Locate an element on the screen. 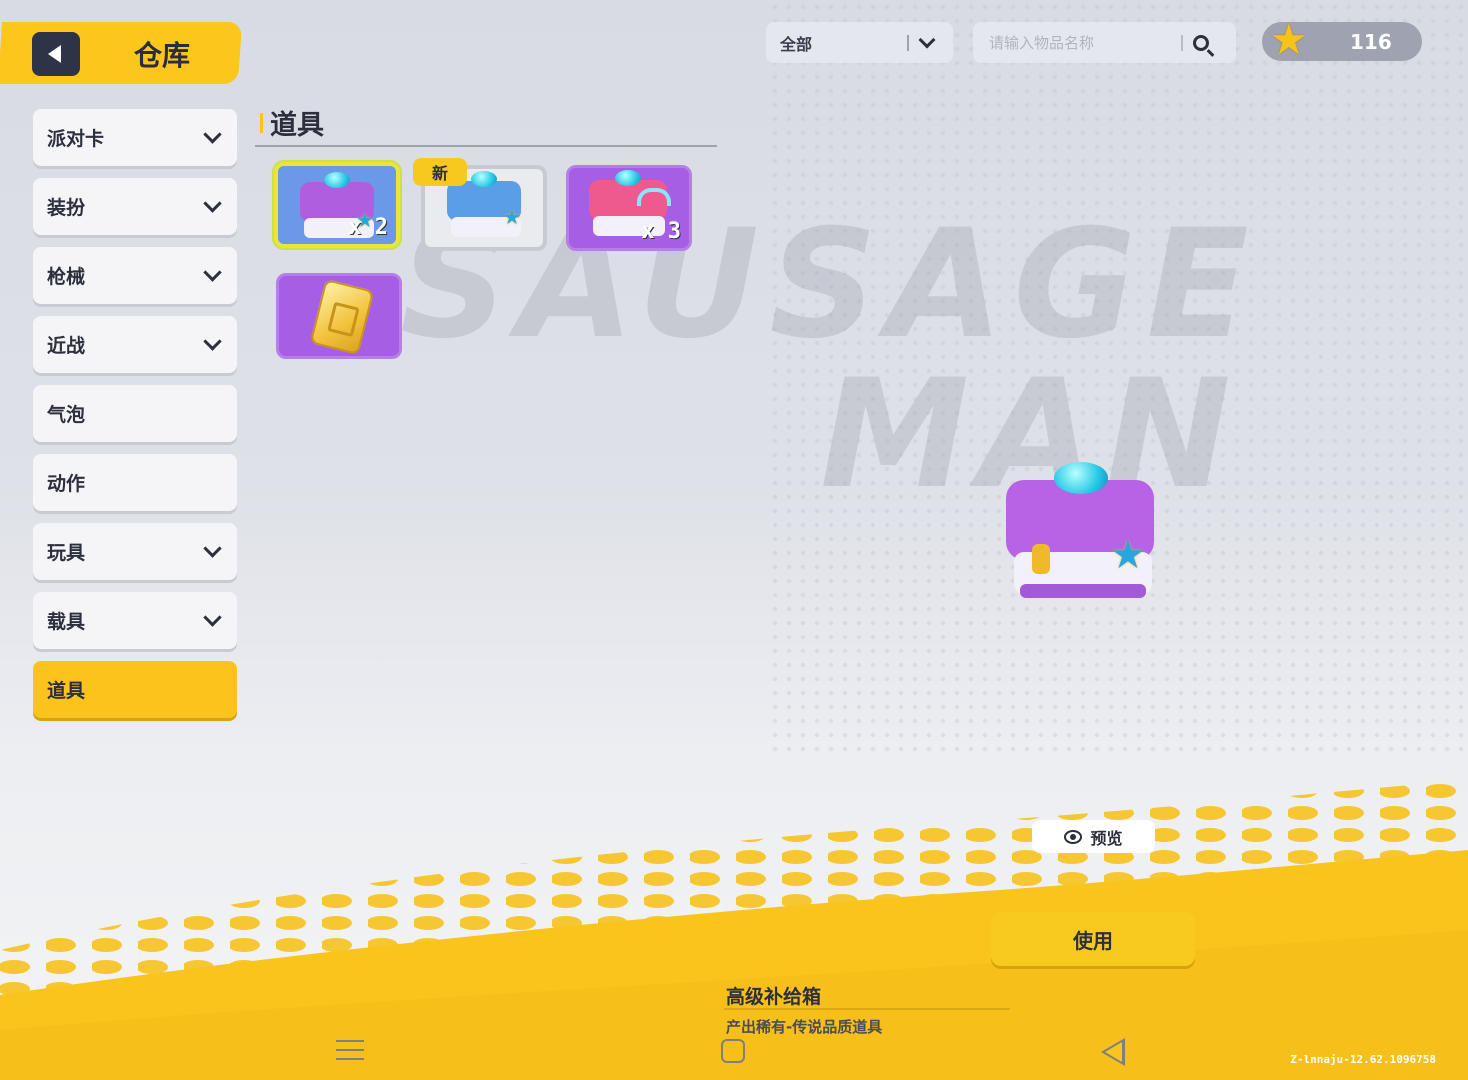  sidebar-item-vehicles: 载具 is located at coordinates (135, 620).